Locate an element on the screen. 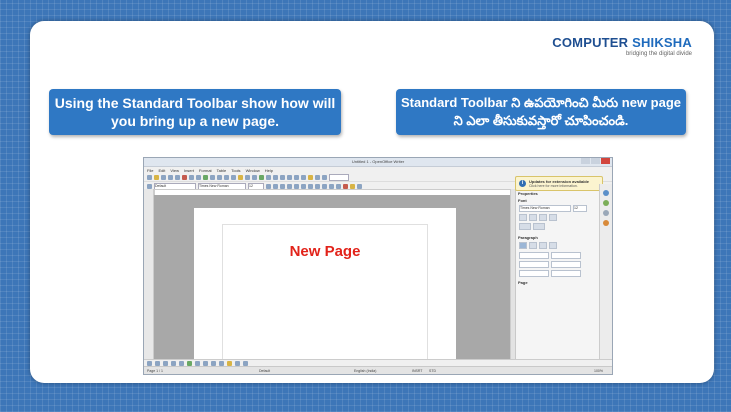  gallery-deck-icon is located at coordinates (606, 213).